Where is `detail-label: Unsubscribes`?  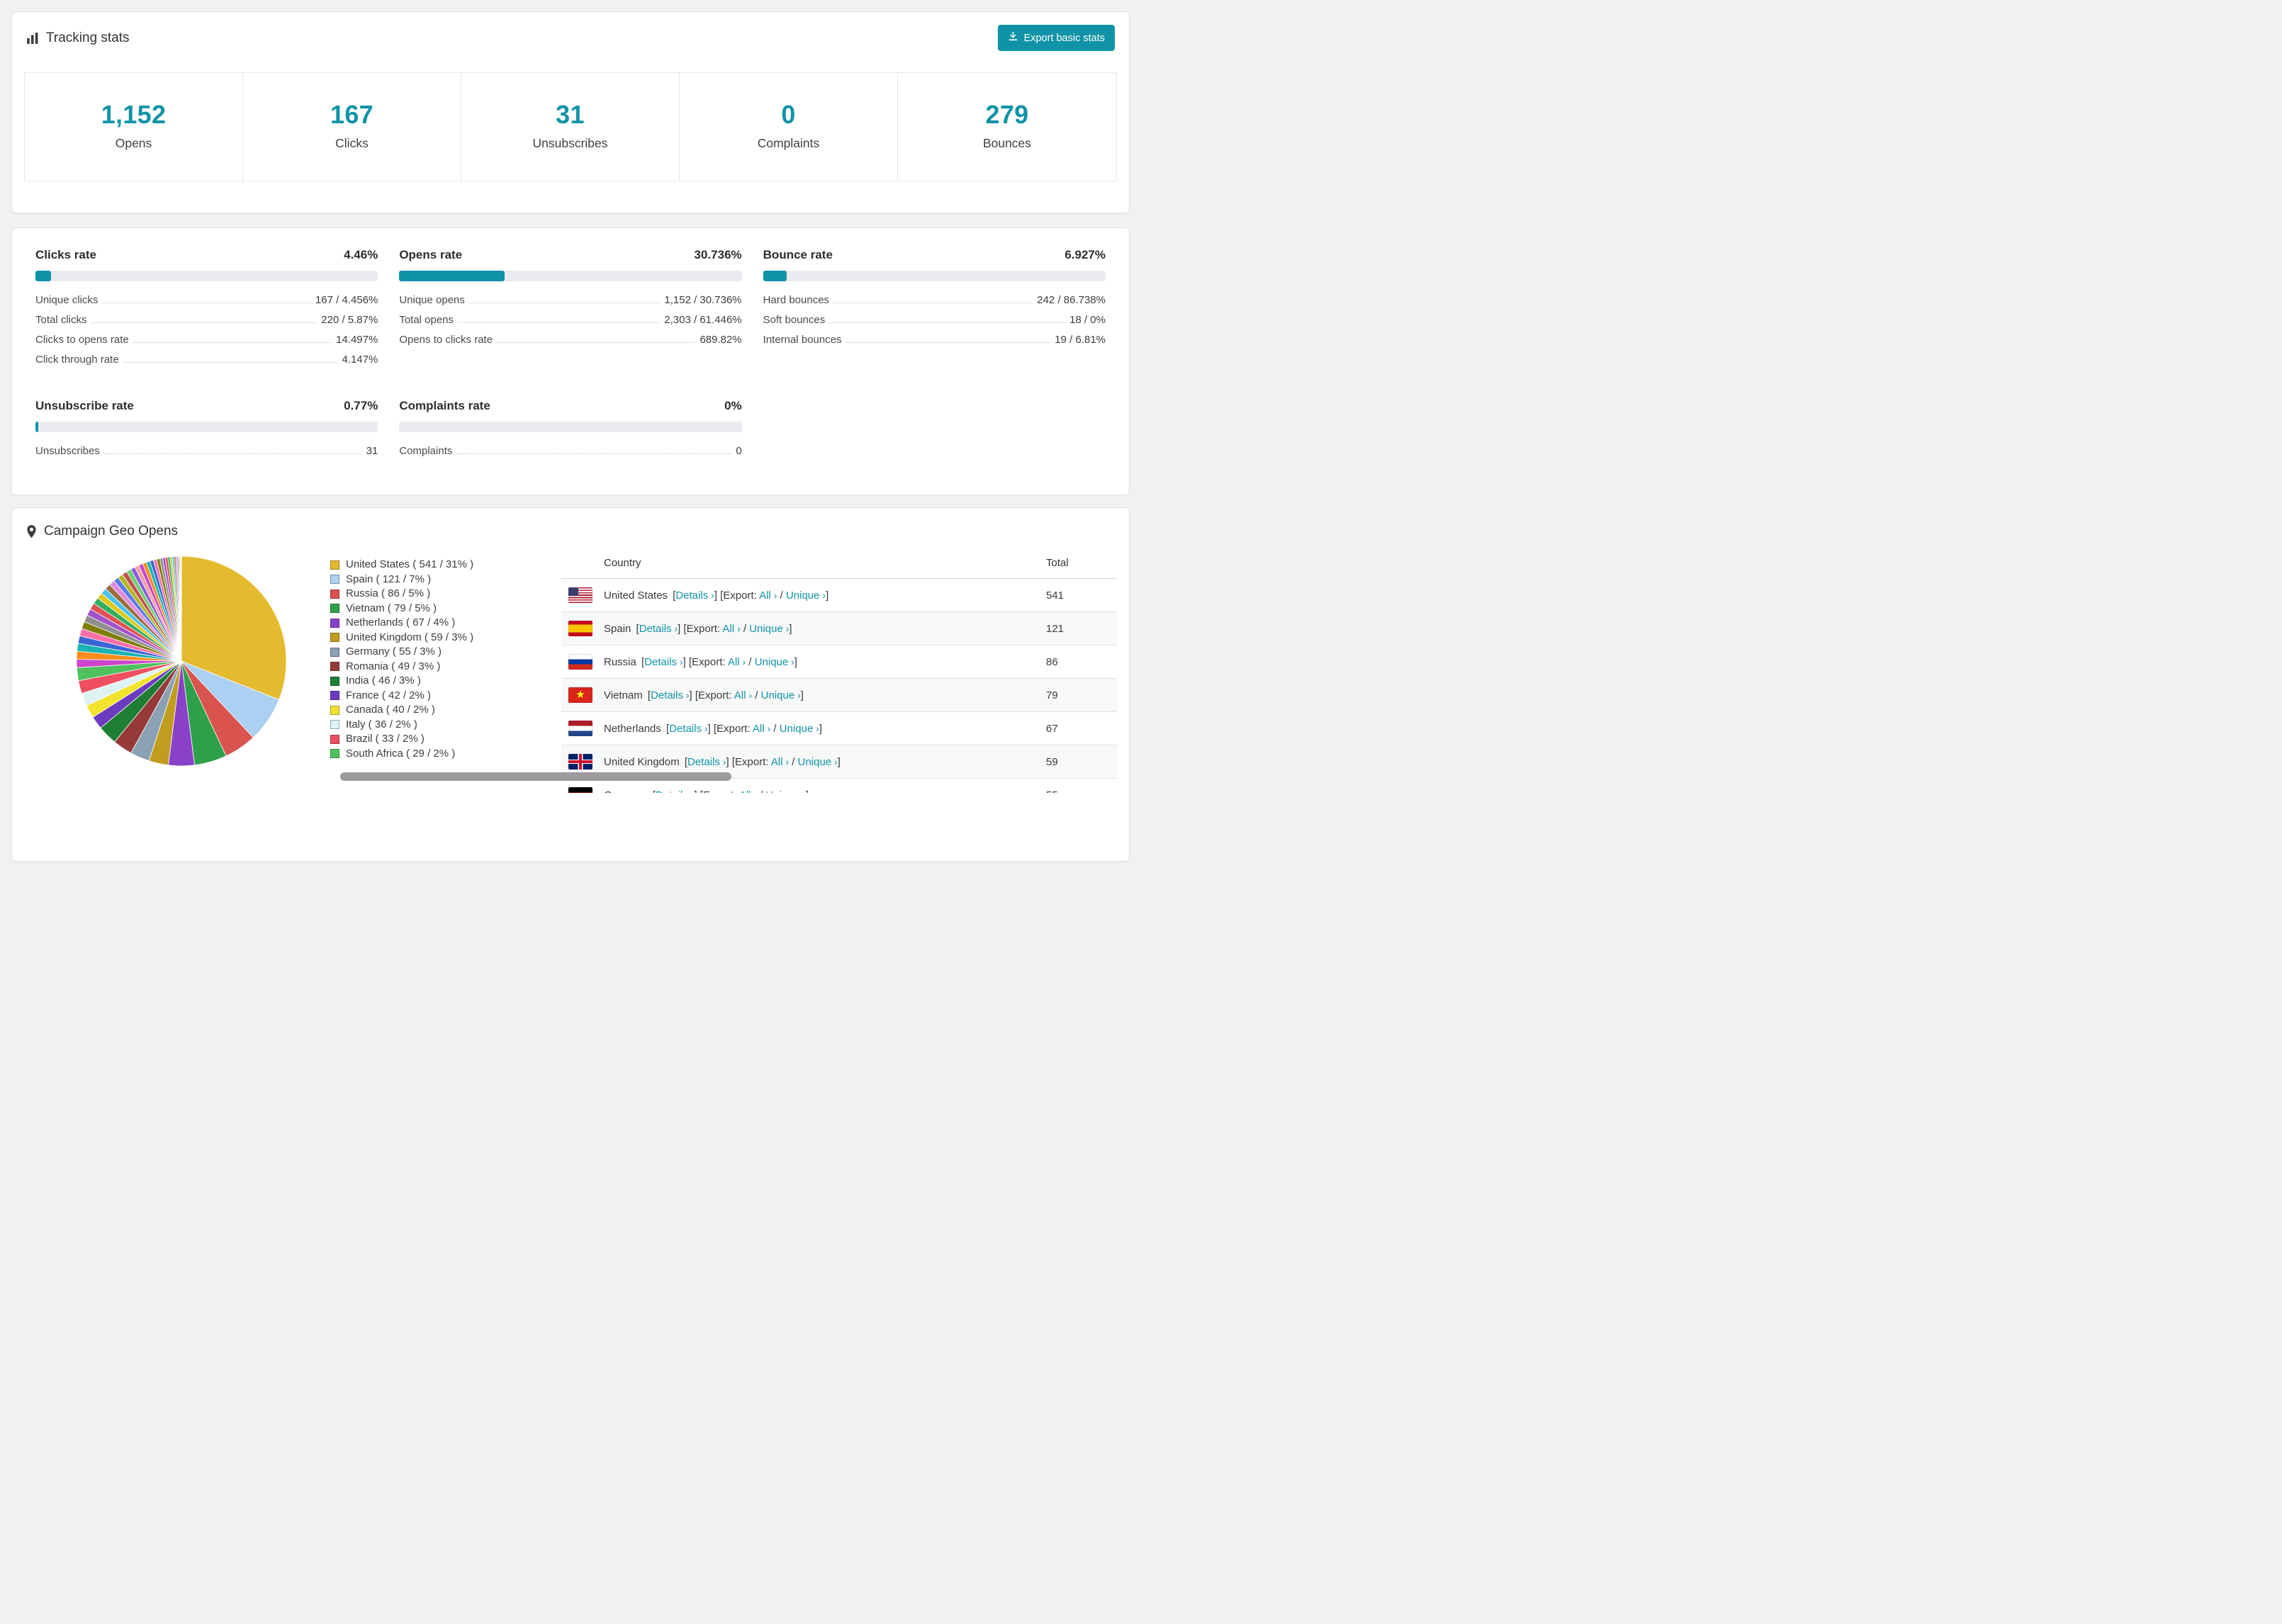
detail-label: Unsubscribes is located at coordinates (68, 451).